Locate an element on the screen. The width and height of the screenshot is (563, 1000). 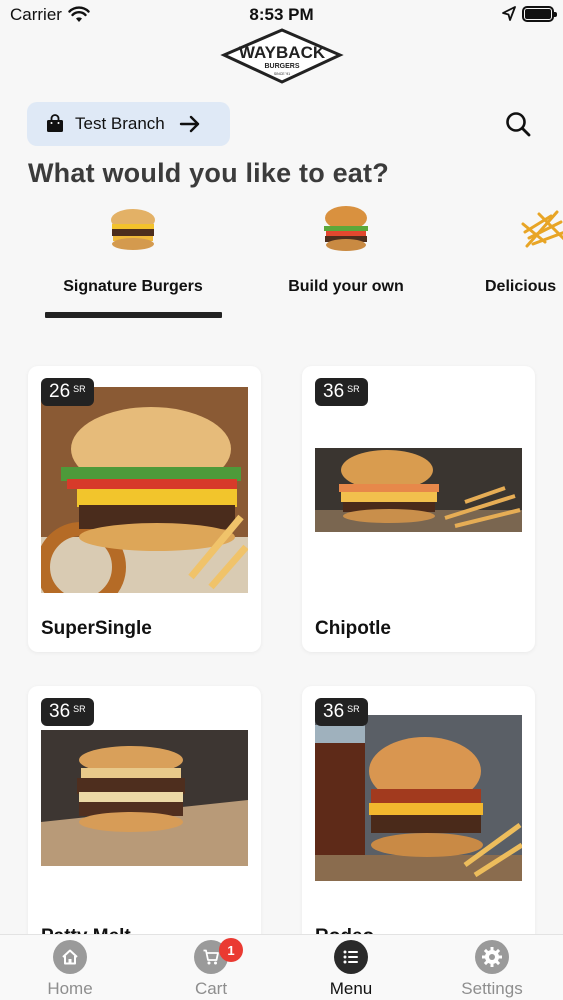
chipotle-burger-image is located at coordinates (418, 490).